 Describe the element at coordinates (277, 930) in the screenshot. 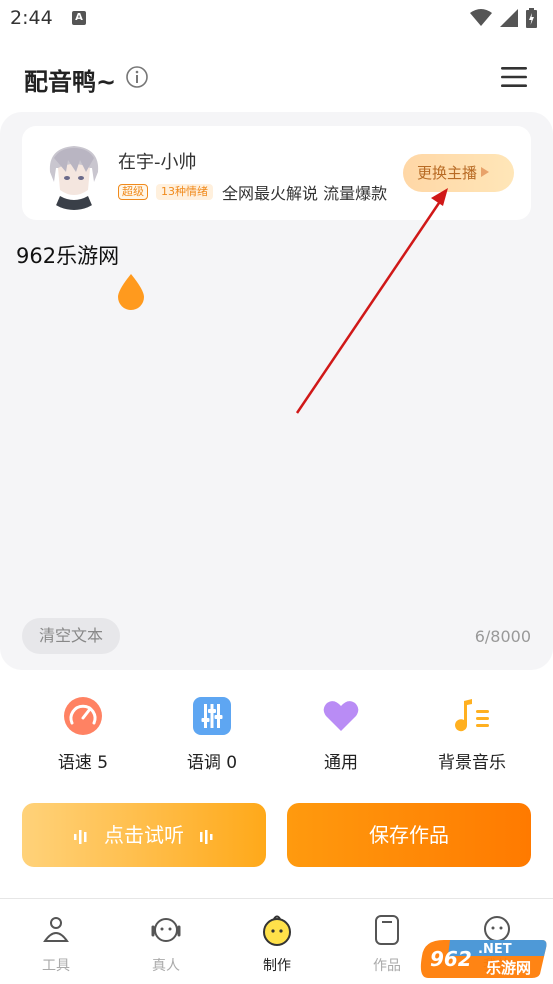

I see `duck-icon` at that location.